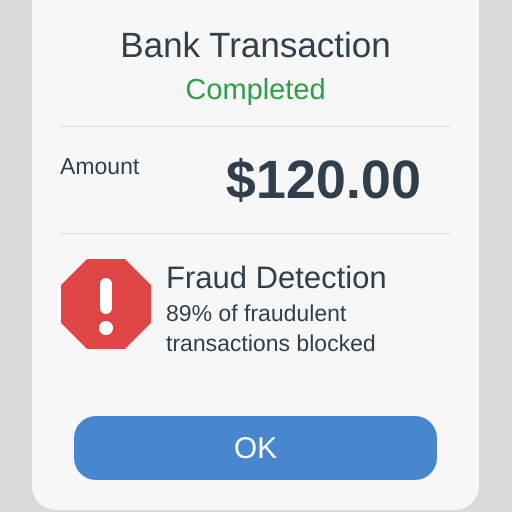 The image size is (512, 512). Describe the element at coordinates (271, 328) in the screenshot. I see `alert-message: 89% of fraudulent transactions blocked` at that location.